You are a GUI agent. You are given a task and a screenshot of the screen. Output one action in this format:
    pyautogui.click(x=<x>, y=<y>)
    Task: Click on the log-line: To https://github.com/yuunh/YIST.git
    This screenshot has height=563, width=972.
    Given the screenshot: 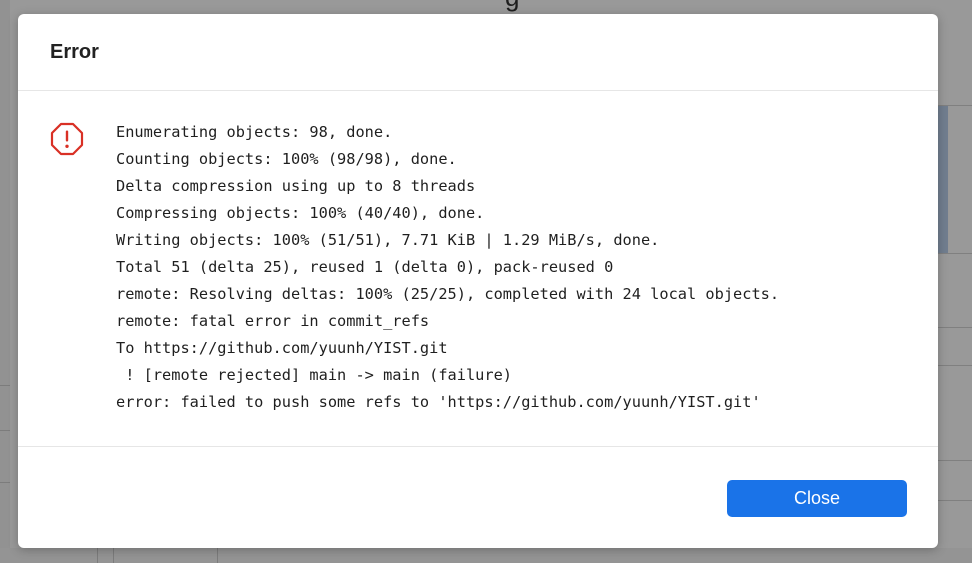 What is the action you would take?
    pyautogui.click(x=282, y=348)
    